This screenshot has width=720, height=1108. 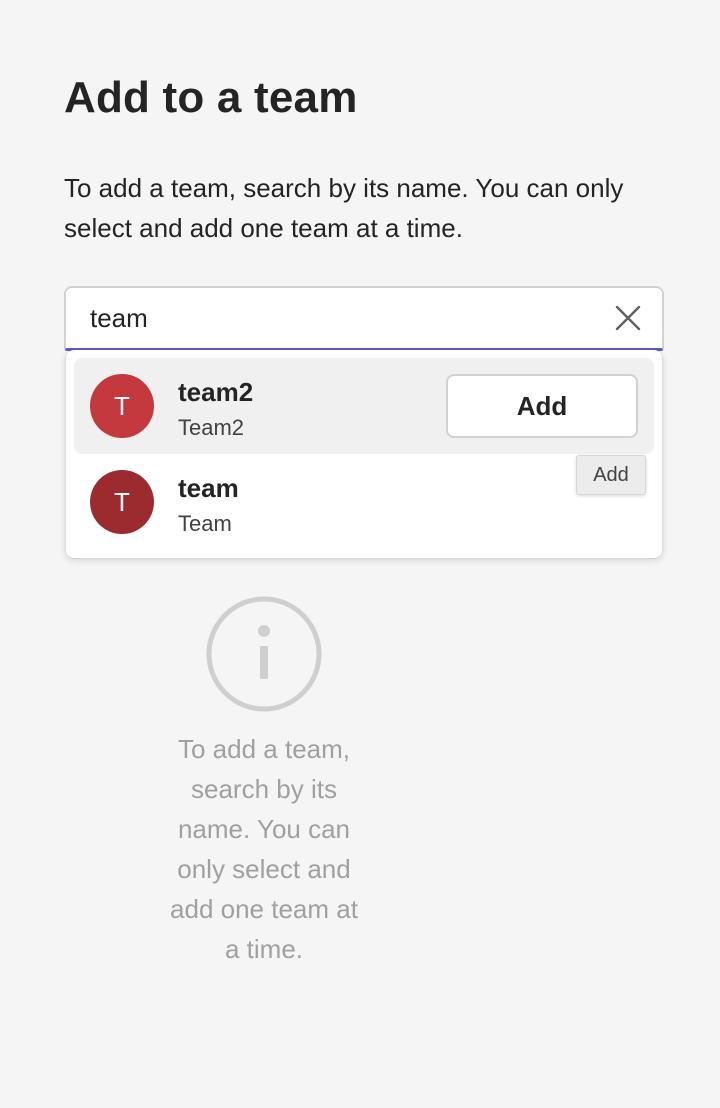 I want to click on clear-search-button, so click(x=628, y=318).